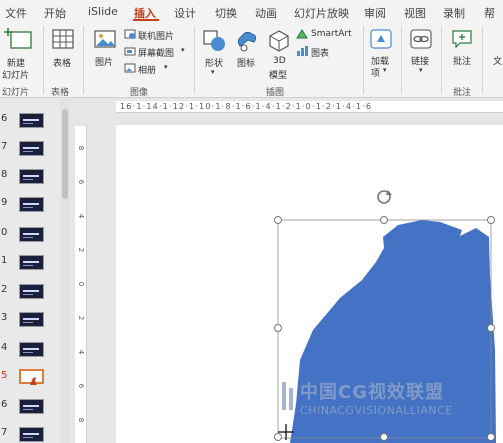  Describe the element at coordinates (278, 220) in the screenshot. I see `resize-handle-top-left` at that location.